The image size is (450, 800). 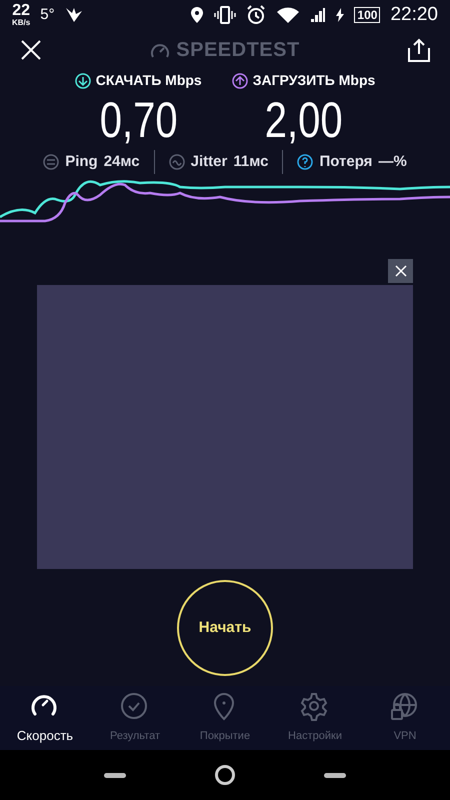 What do you see at coordinates (160, 50) in the screenshot?
I see `speedometer-icon` at bounding box center [160, 50].